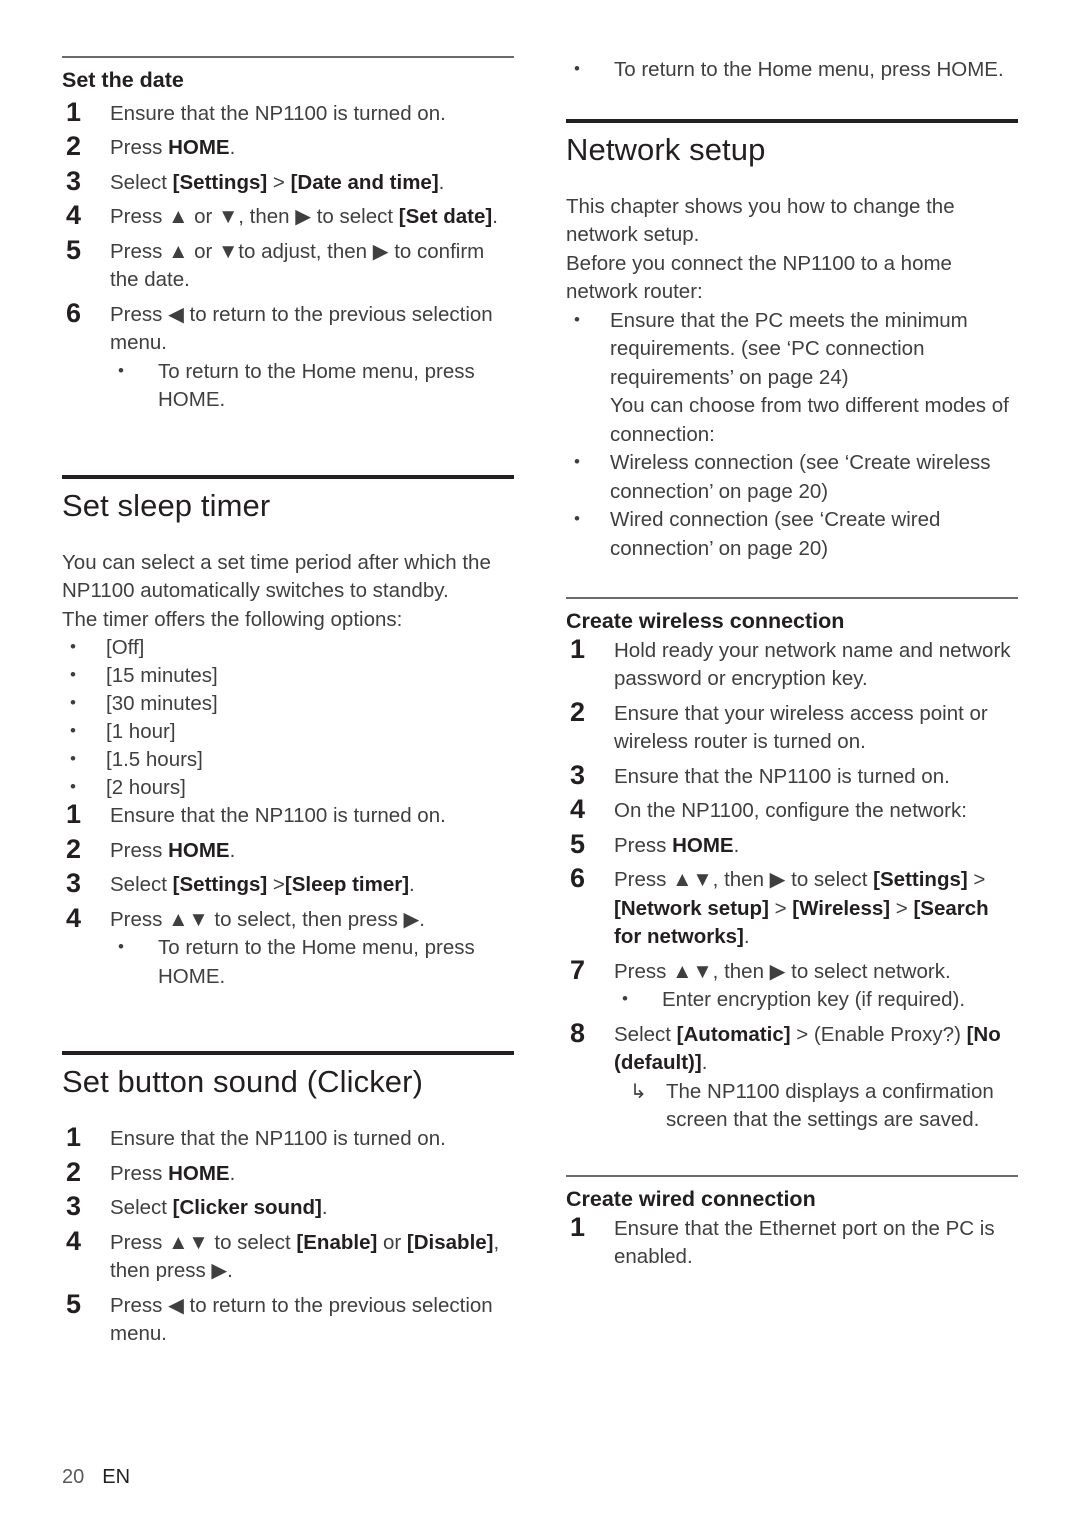  I want to click on heading-set-sleep-timer: Set sleep timer, so click(166, 505).